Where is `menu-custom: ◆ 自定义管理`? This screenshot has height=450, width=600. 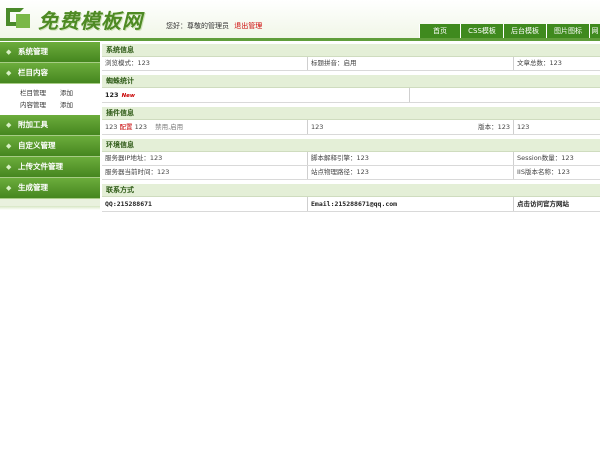 menu-custom: ◆ 自定义管理 is located at coordinates (50, 146).